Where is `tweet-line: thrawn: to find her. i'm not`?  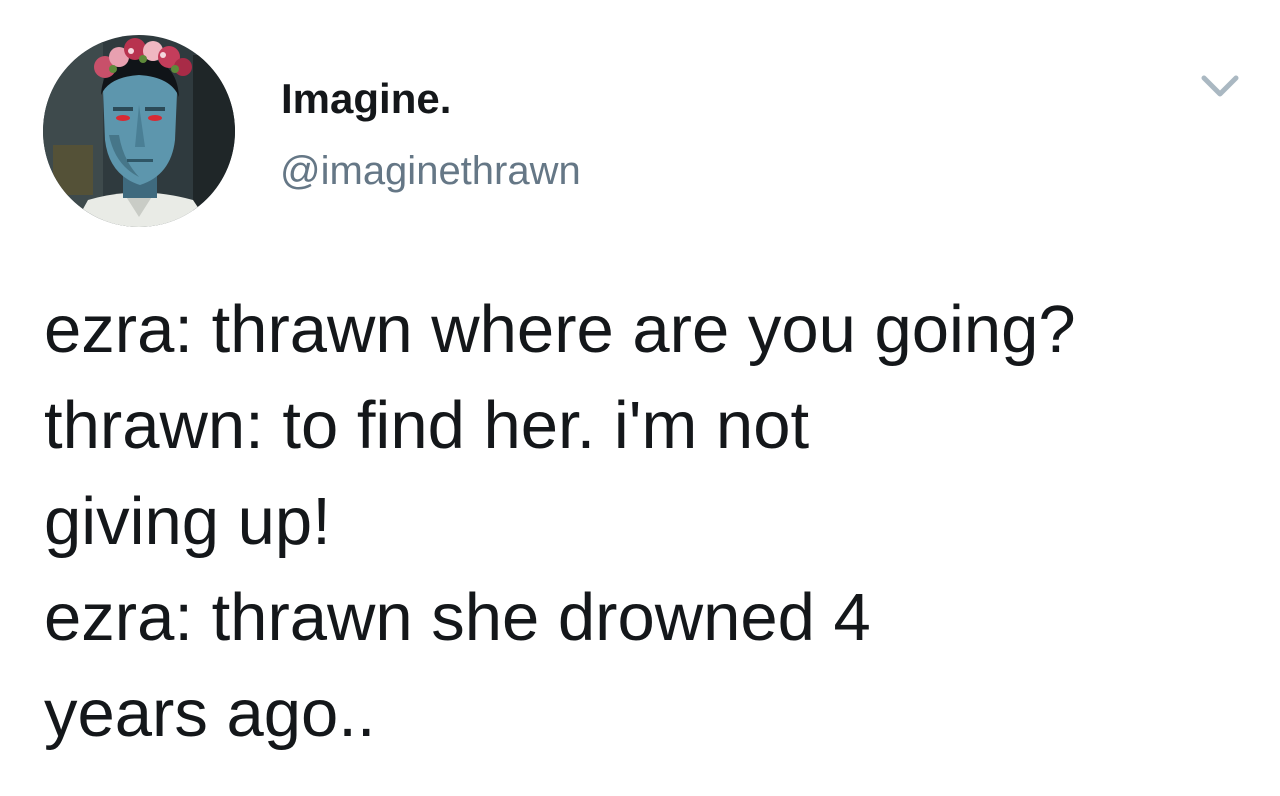 tweet-line: thrawn: to find her. i'm not is located at coordinates (427, 425).